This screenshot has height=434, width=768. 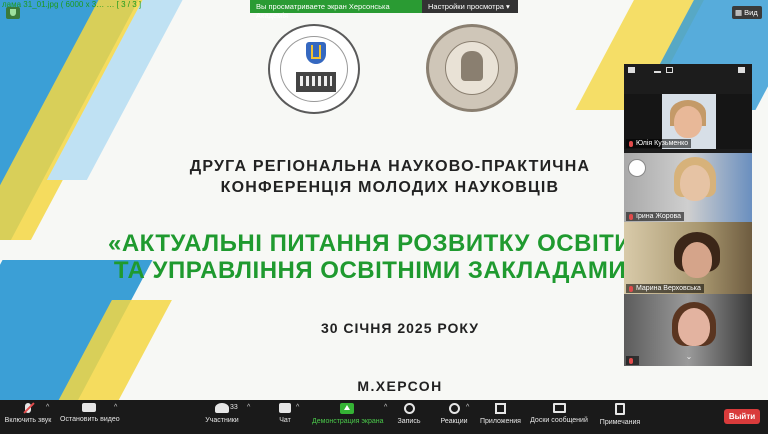 What do you see at coordinates (688, 71) in the screenshot?
I see `gallery-controls` at bounding box center [688, 71].